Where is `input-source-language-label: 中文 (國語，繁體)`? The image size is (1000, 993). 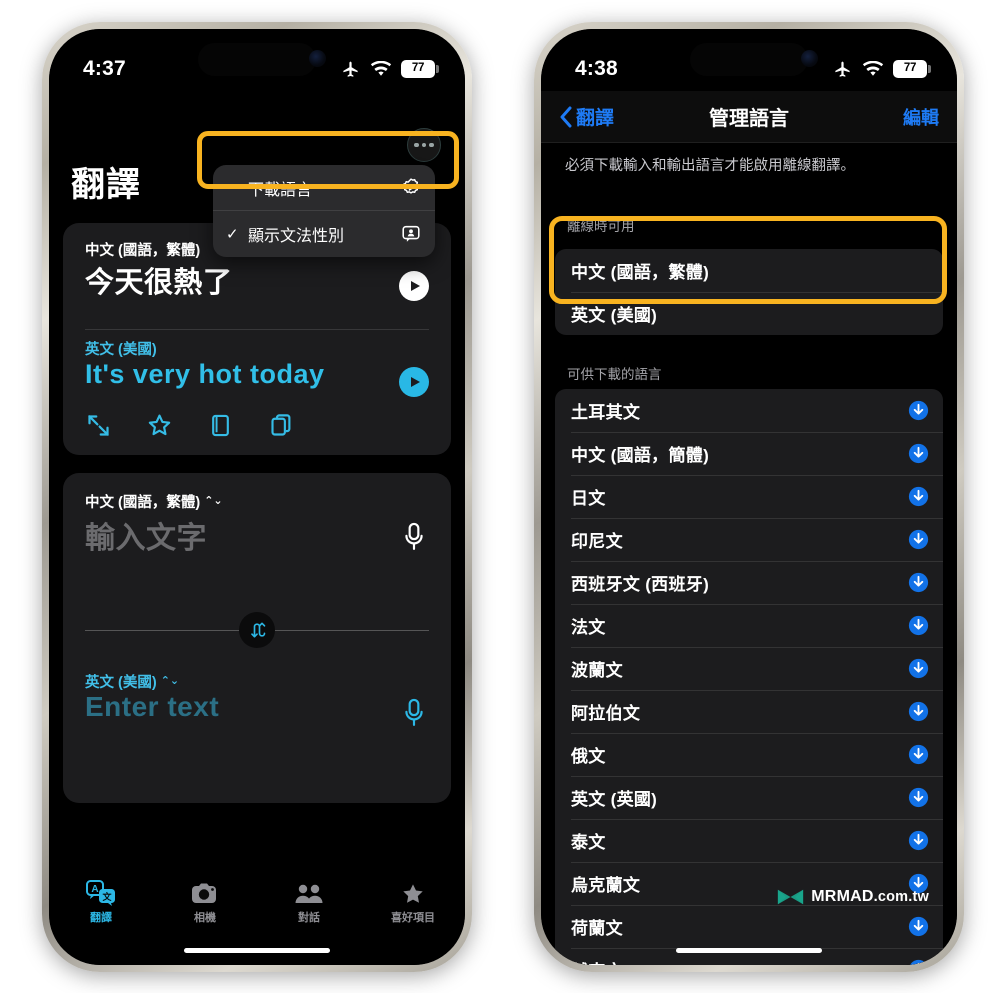 input-source-language-label: 中文 (國語，繁體) is located at coordinates (143, 503).